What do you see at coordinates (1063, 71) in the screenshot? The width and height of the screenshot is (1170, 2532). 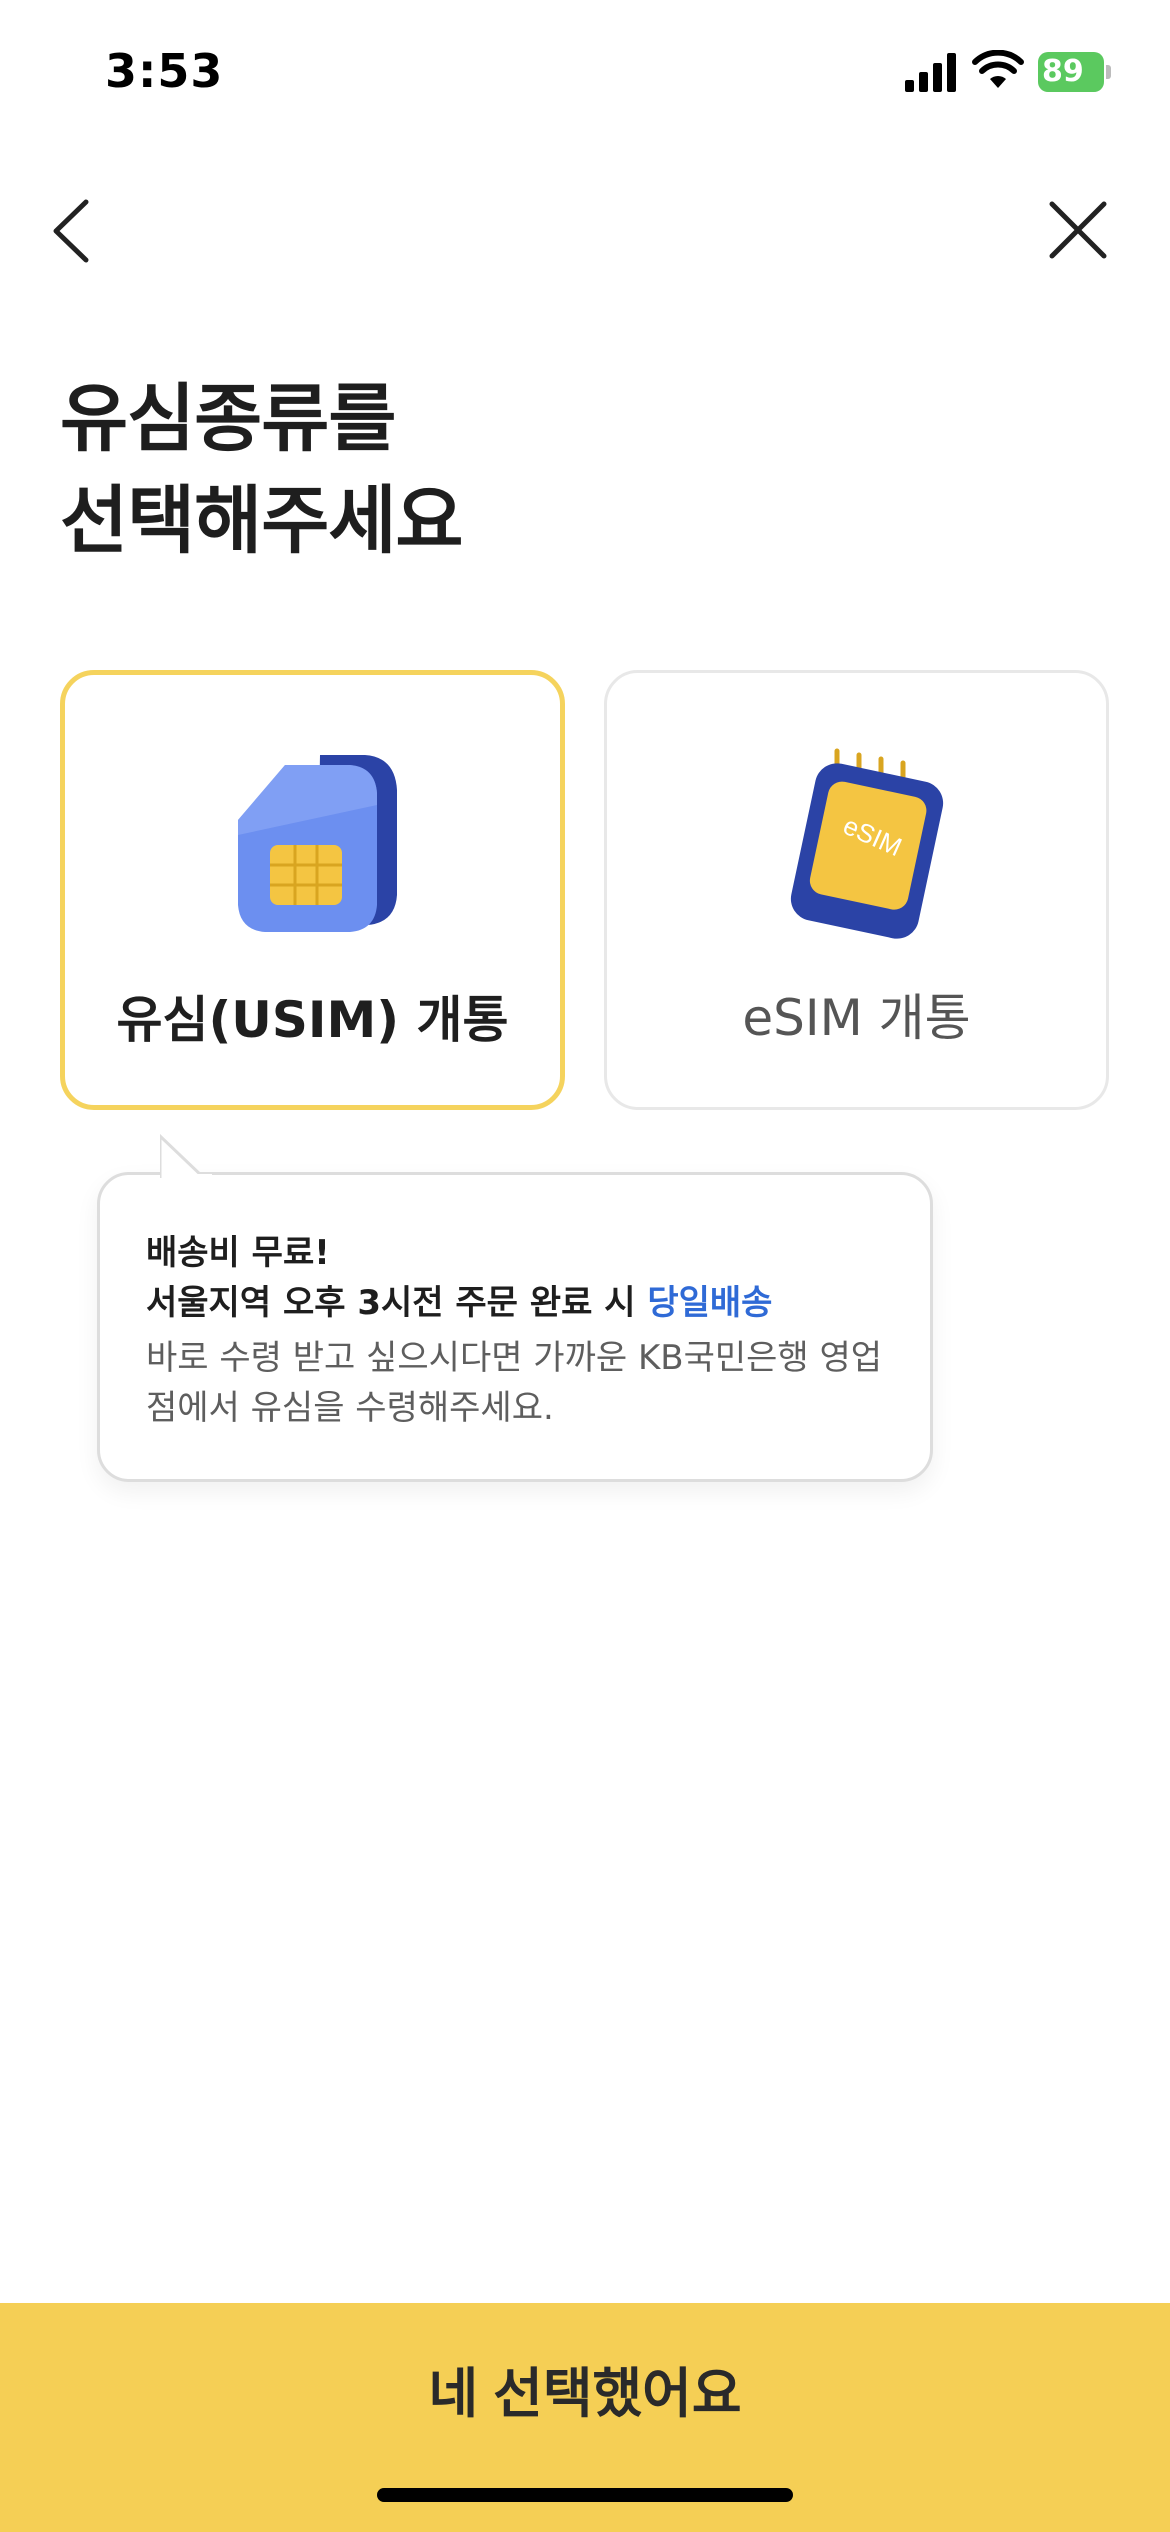 I see `battery-level: 89` at bounding box center [1063, 71].